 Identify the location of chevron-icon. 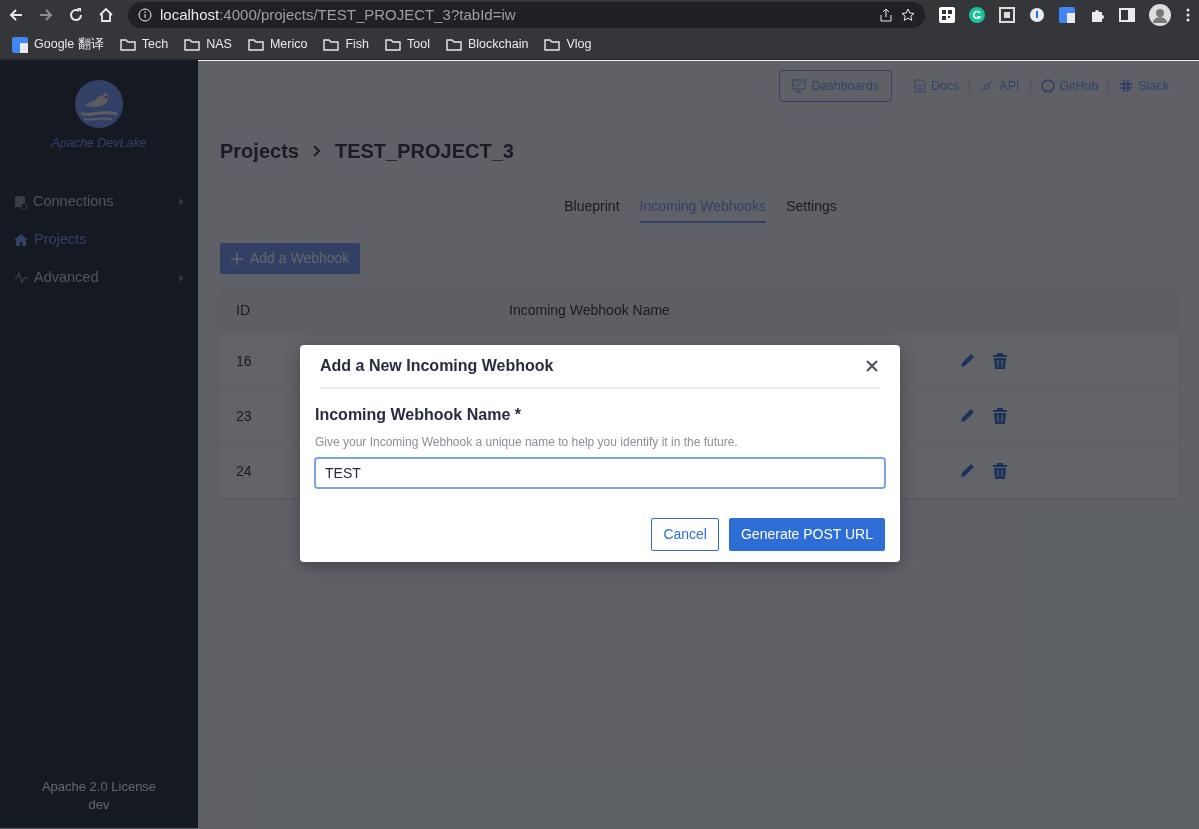
(316, 151).